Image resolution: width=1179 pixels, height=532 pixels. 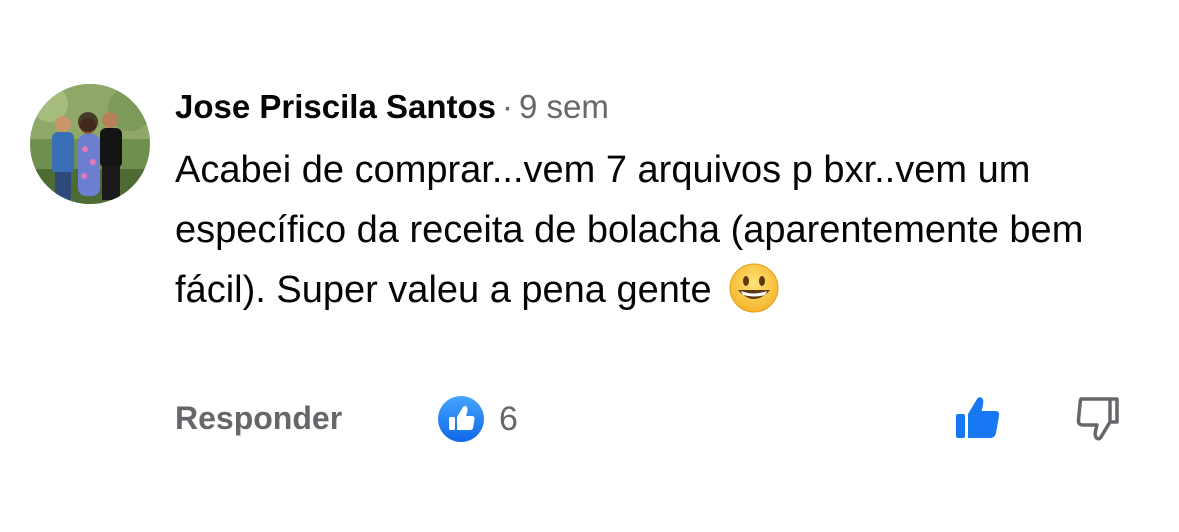 What do you see at coordinates (335, 106) in the screenshot?
I see `author-name: Jose Priscila Santos` at bounding box center [335, 106].